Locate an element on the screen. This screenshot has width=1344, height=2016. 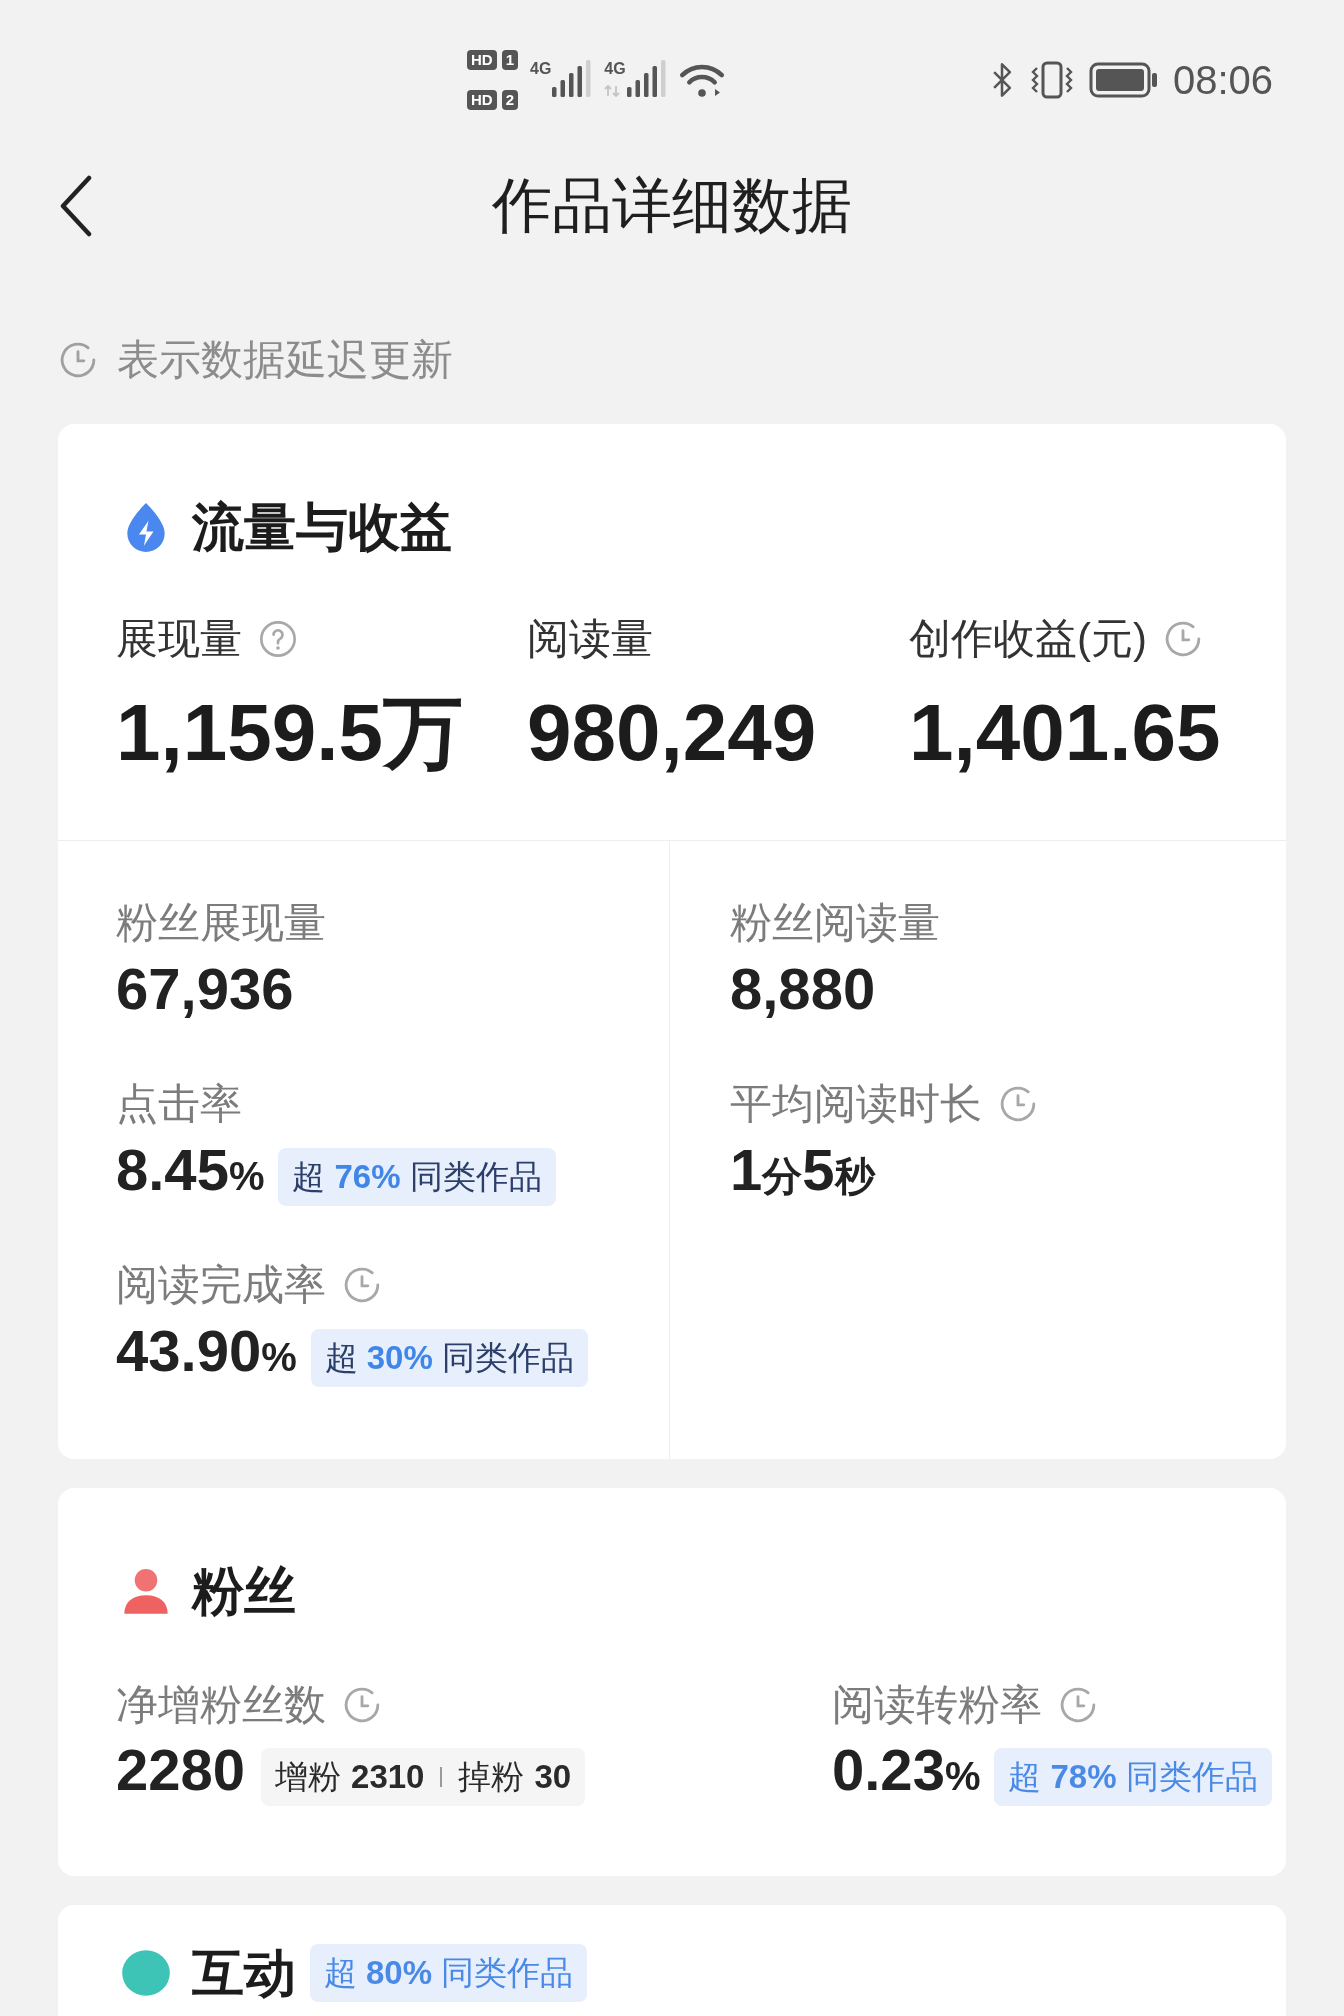
status-time: 08:06 is located at coordinates (1222, 80).